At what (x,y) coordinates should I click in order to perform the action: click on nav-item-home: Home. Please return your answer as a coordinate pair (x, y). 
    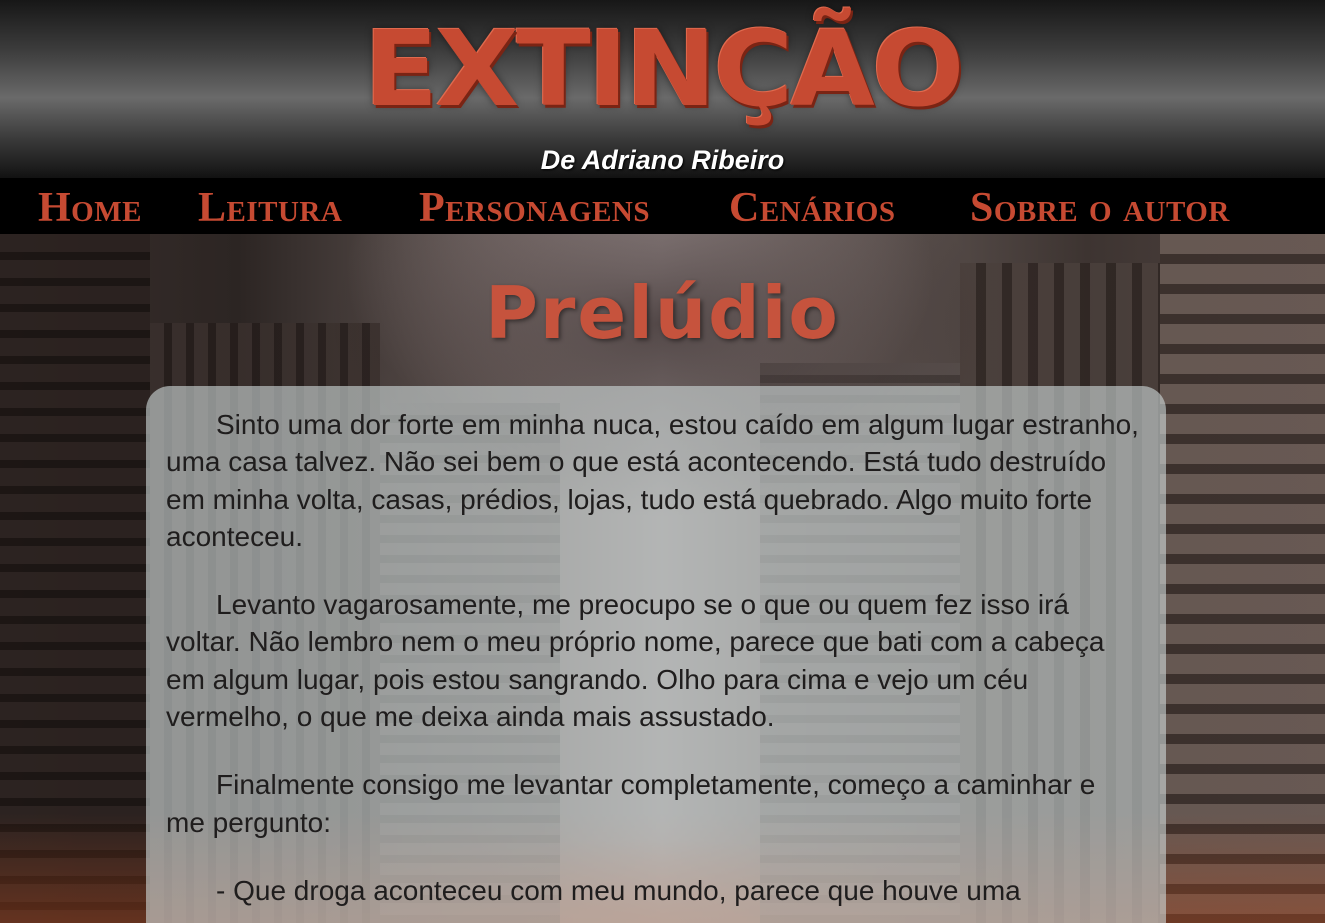
    Looking at the image, I should click on (90, 208).